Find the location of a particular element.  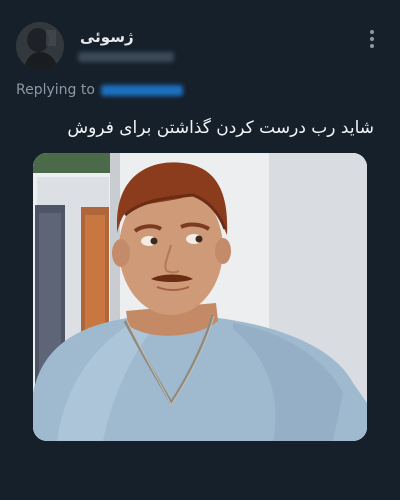

reply-context: Replying to is located at coordinates (99, 90).